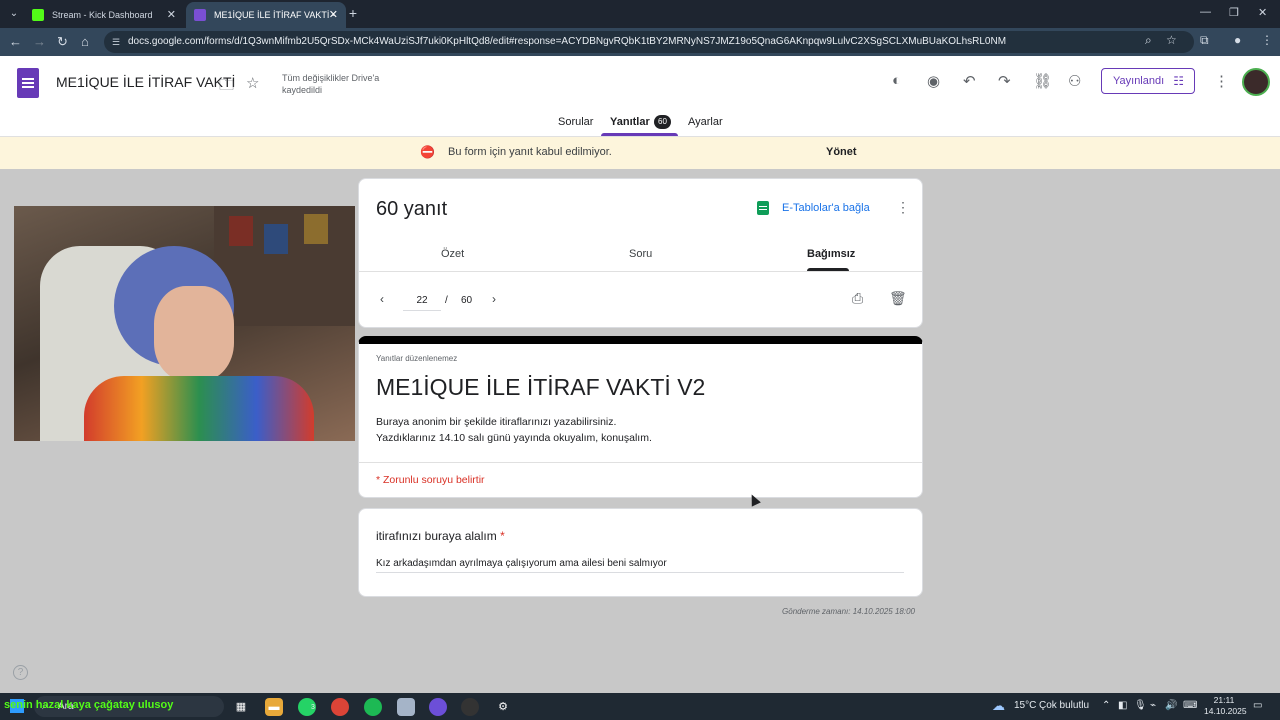 The width and height of the screenshot is (1280, 720). I want to click on minimize-icon: —, so click(1205, 12).